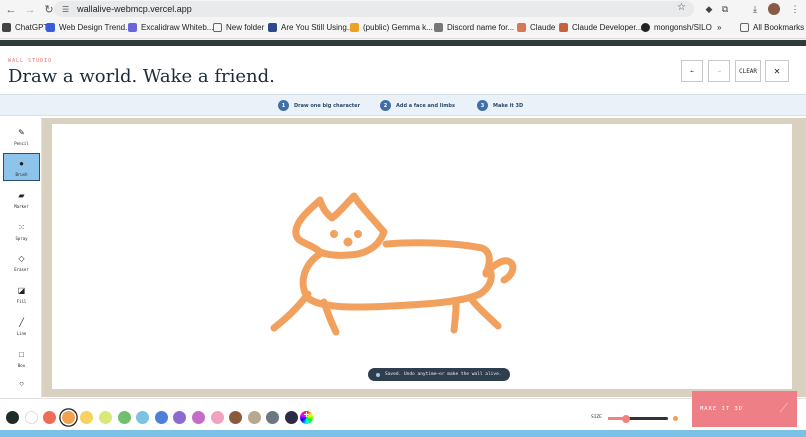 Image resolution: width=806 pixels, height=437 pixels. Describe the element at coordinates (358, 234) in the screenshot. I see `cat-eye-right` at that location.